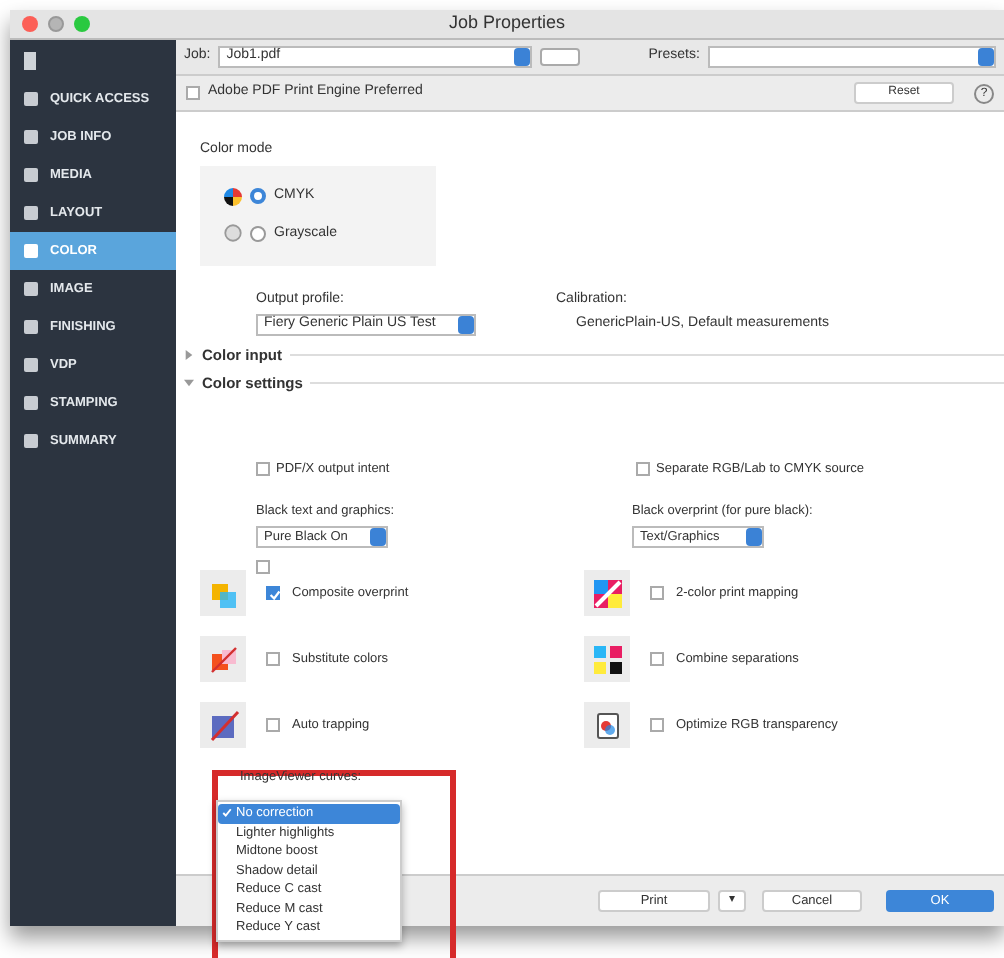 Image resolution: width=1004 pixels, height=958 pixels. I want to click on window-title: Job Properties, so click(507, 23).